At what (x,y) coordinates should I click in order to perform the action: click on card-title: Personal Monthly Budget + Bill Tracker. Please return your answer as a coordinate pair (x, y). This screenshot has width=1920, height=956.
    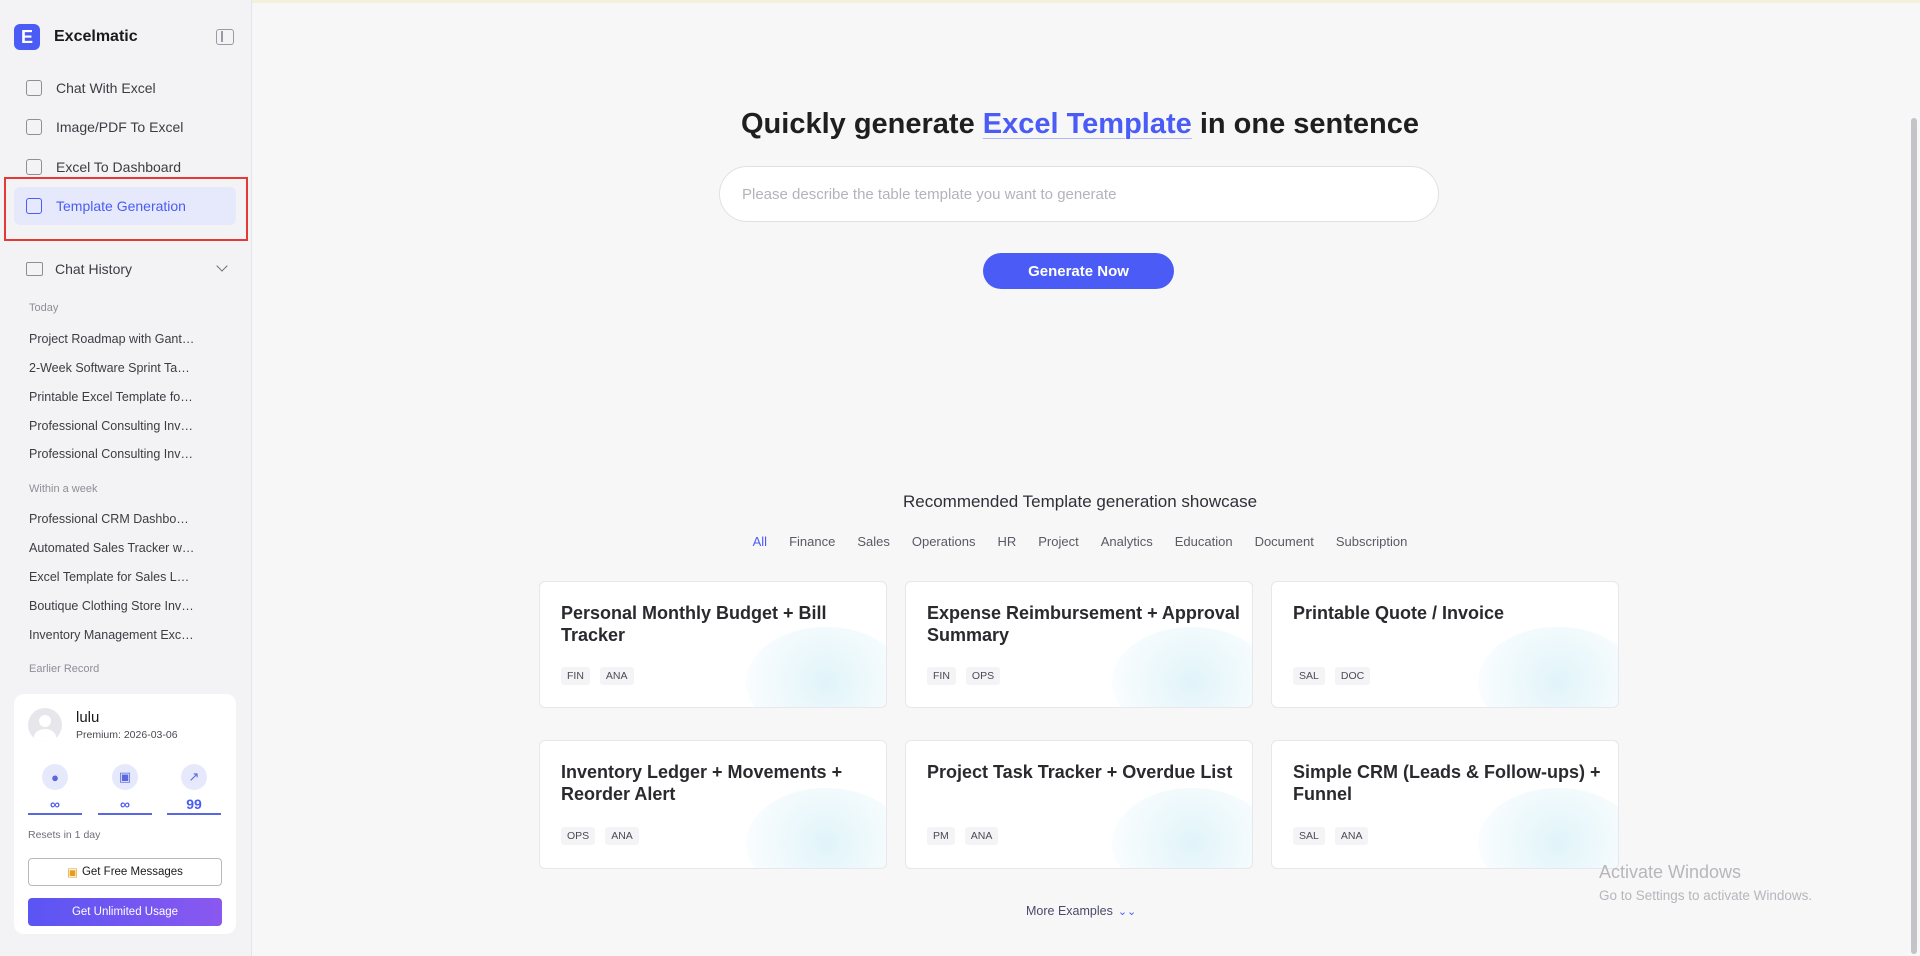
    Looking at the image, I should click on (694, 624).